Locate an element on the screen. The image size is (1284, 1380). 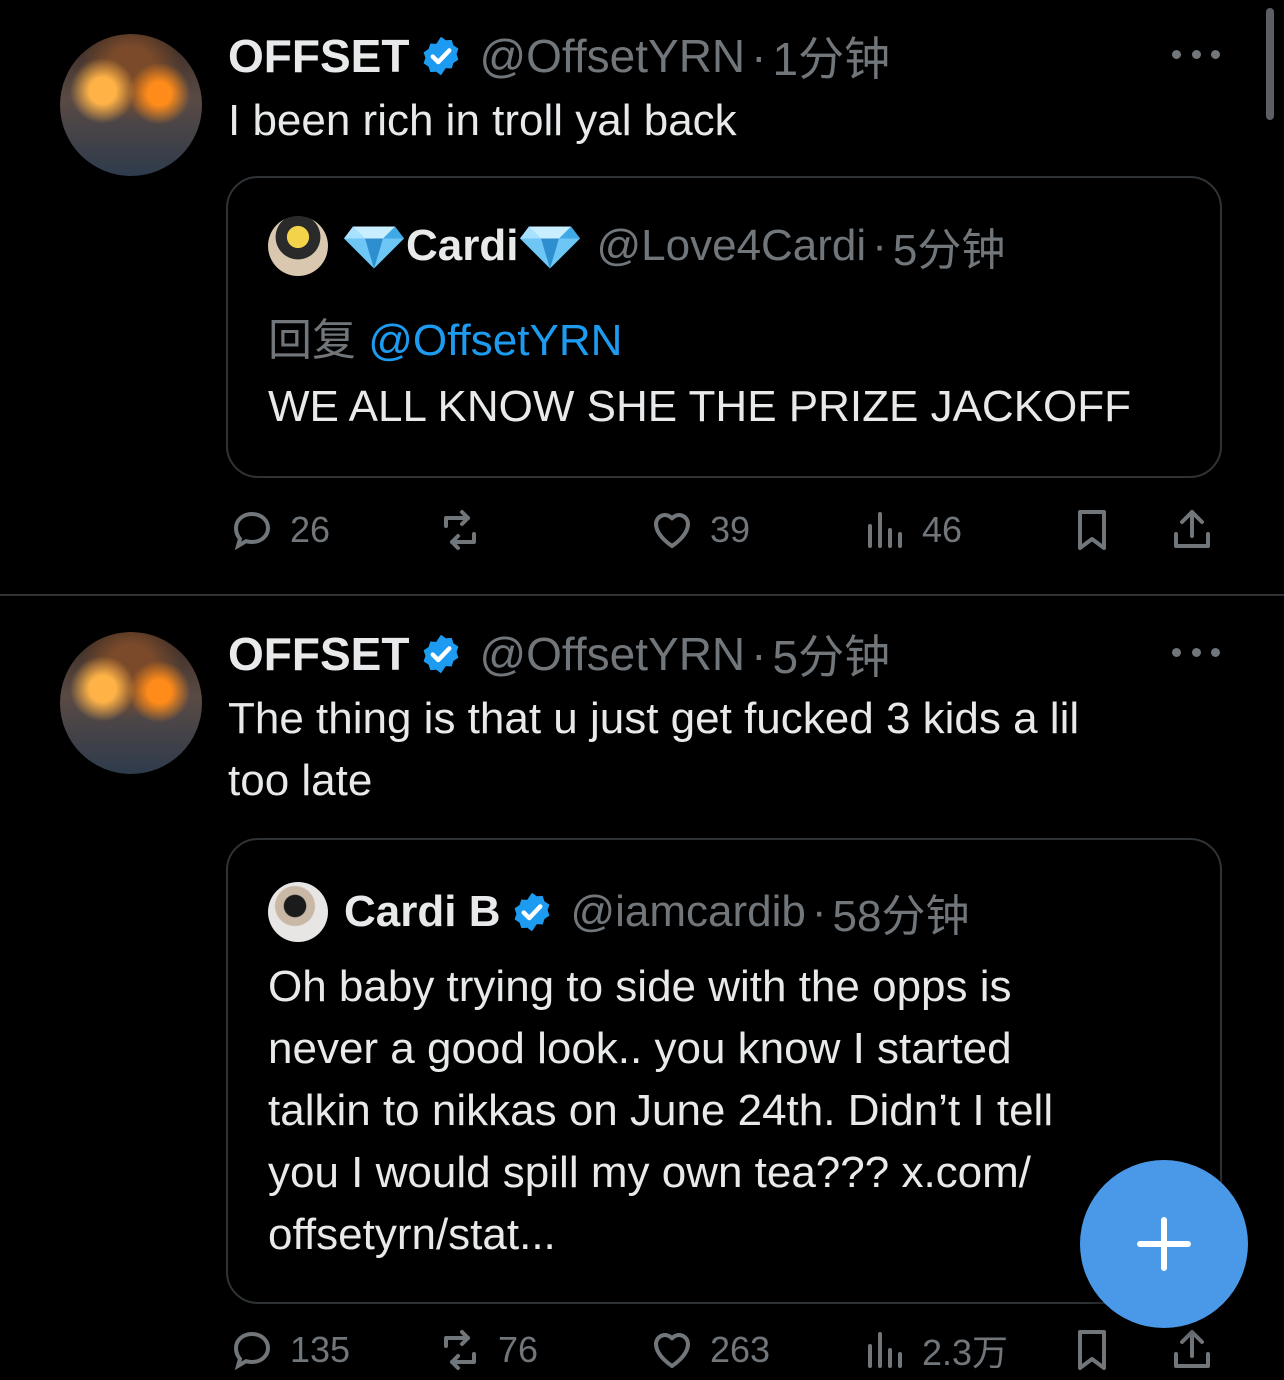
cardi-fan-avatar is located at coordinates (298, 246).